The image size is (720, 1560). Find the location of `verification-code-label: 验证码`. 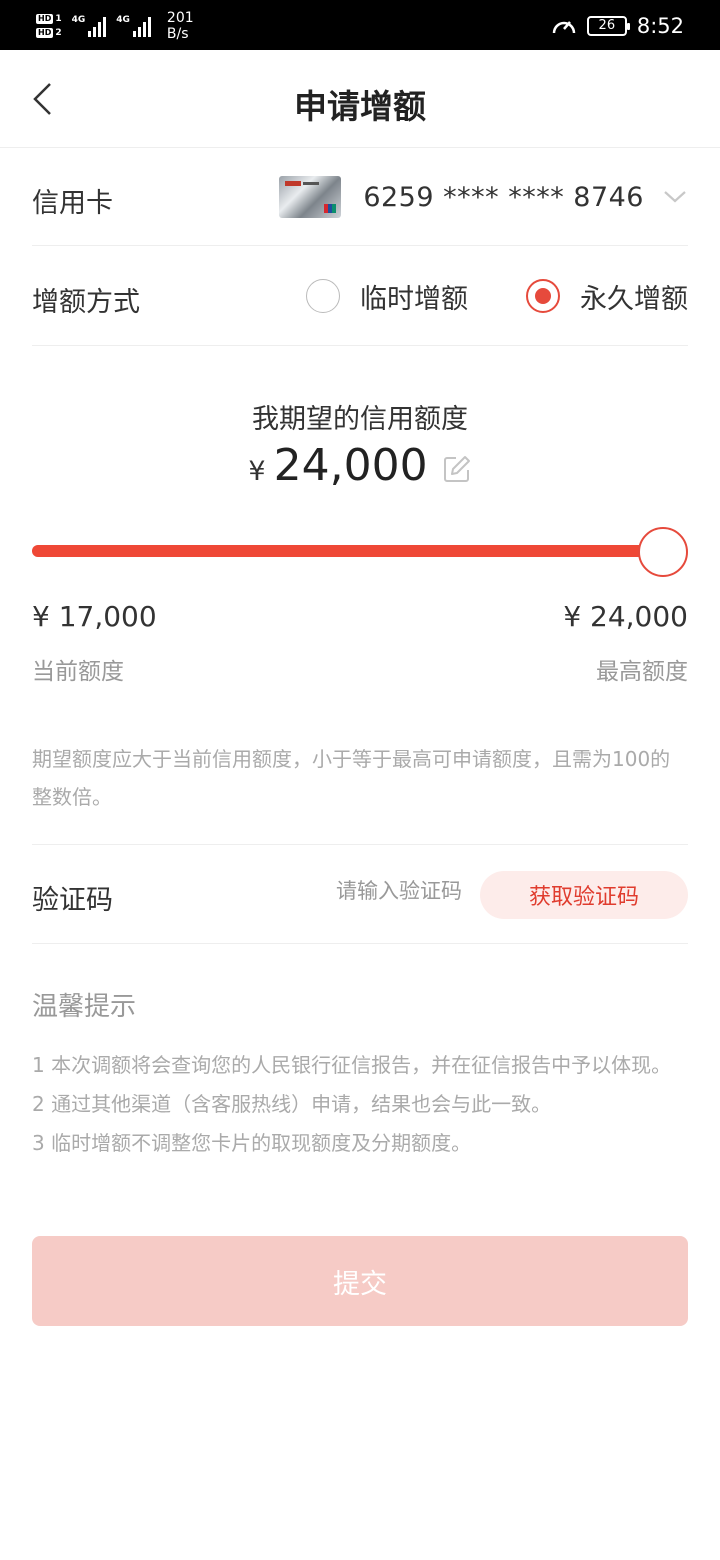

verification-code-label: 验证码 is located at coordinates (72, 900).